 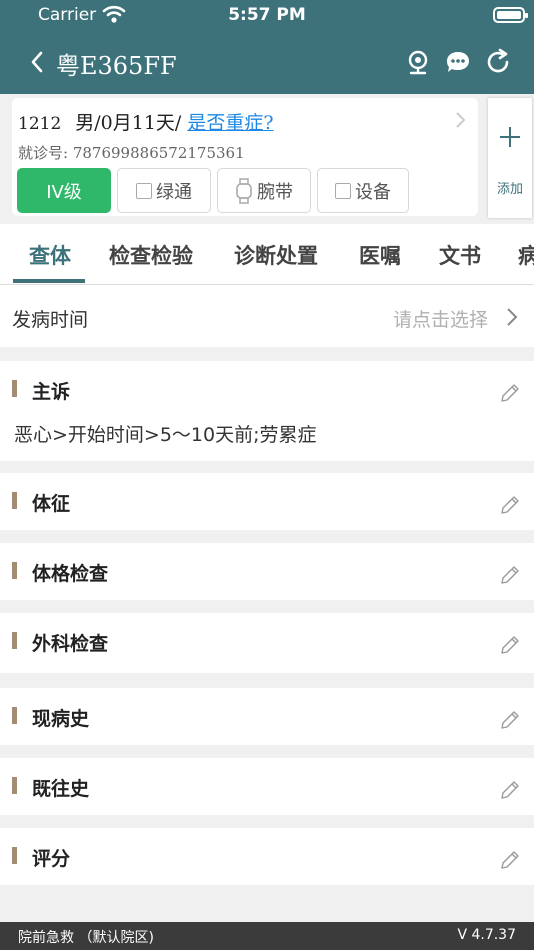 I want to click on severity-link: 是否重症?, so click(x=230, y=123).